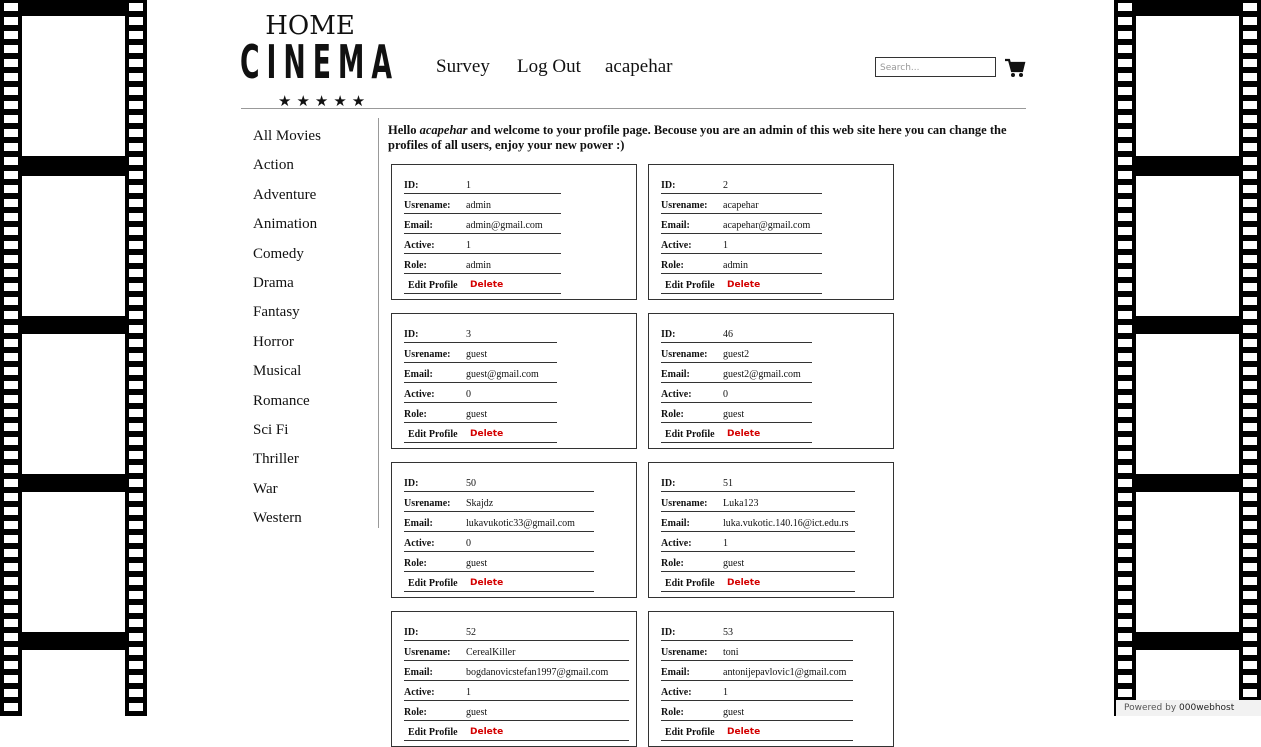  What do you see at coordinates (736, 334) in the screenshot?
I see `user-field-id: ID: 46` at bounding box center [736, 334].